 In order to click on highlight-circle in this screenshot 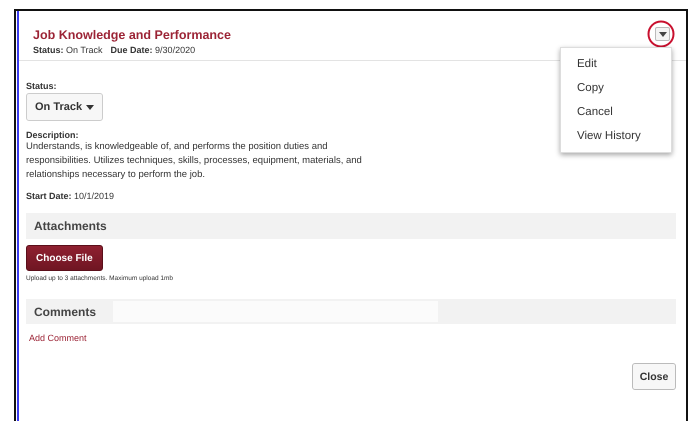, I will do `click(661, 34)`.